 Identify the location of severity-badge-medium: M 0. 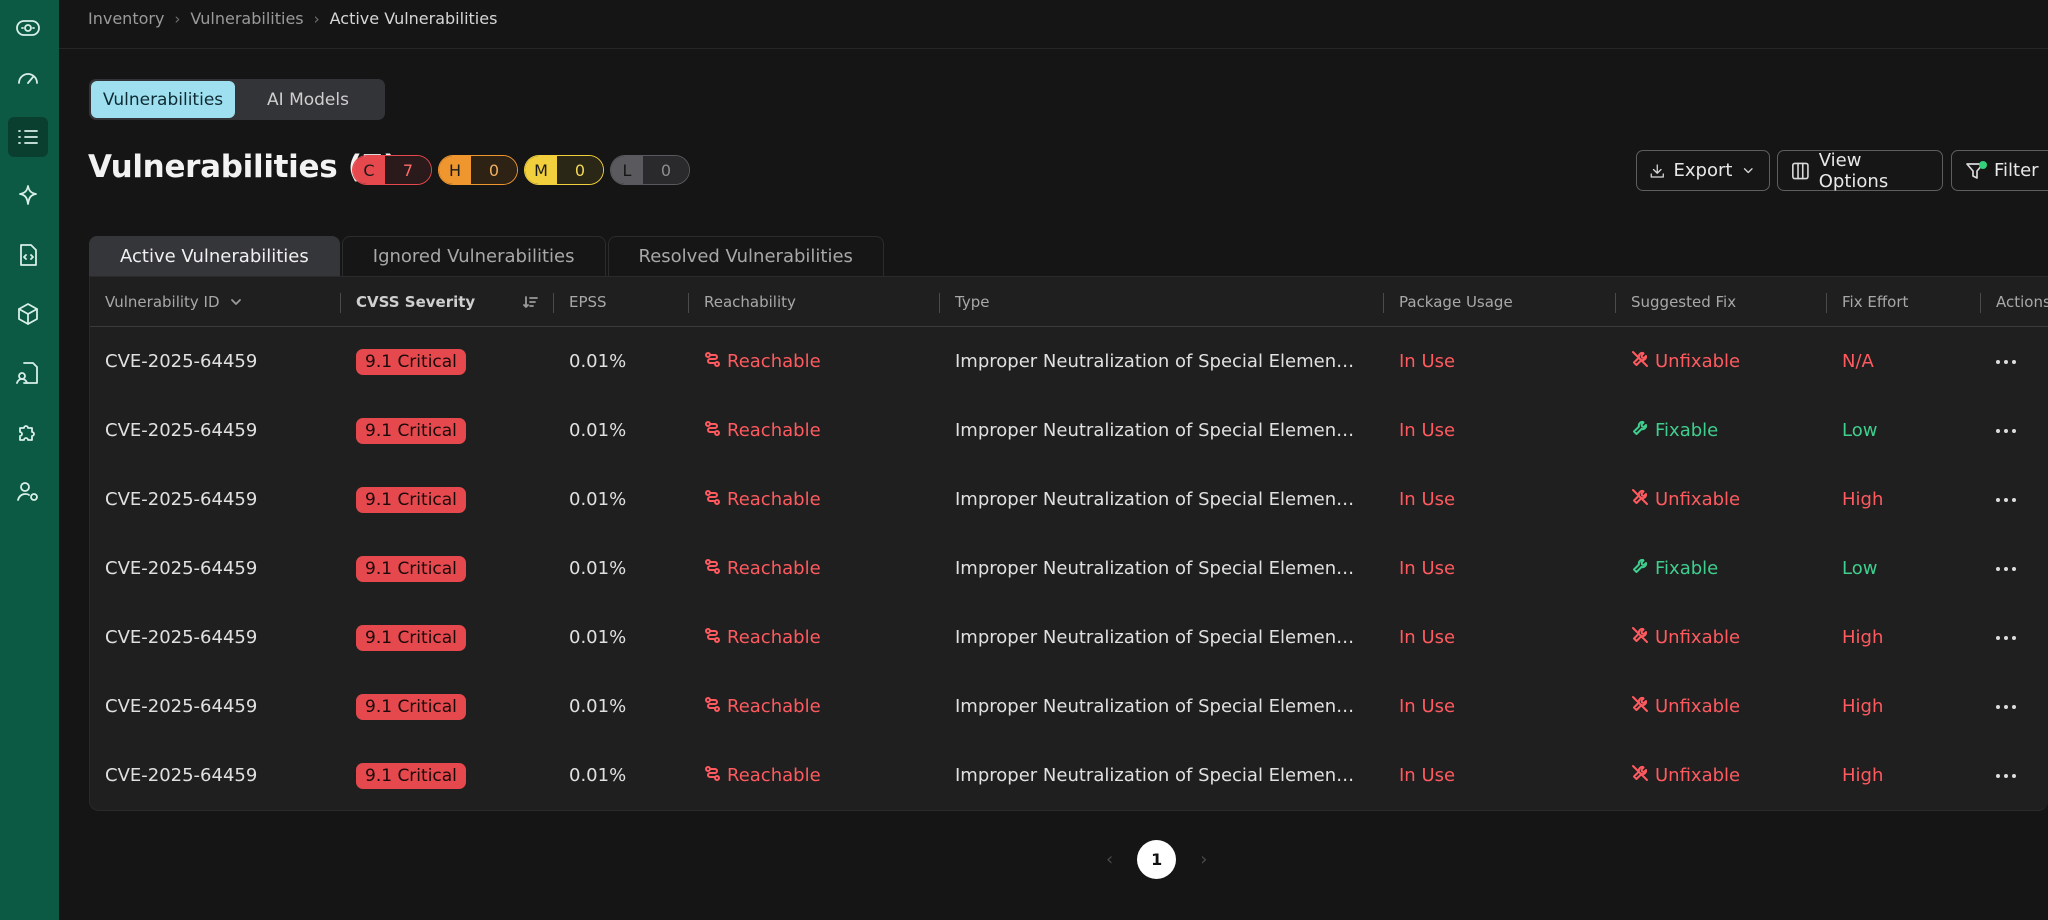
(564, 170).